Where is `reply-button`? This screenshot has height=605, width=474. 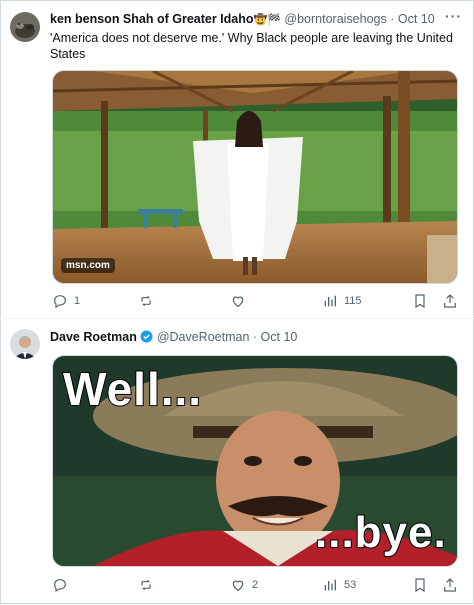
reply-button is located at coordinates (63, 585).